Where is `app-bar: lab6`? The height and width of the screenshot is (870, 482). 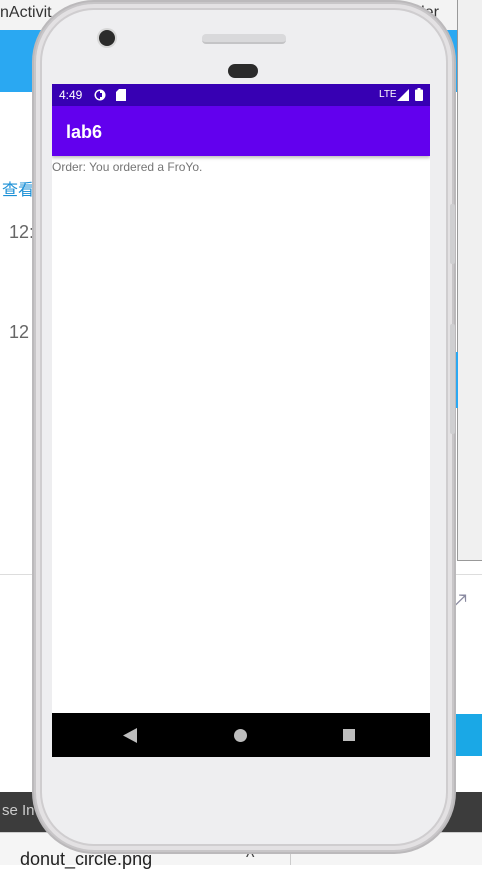 app-bar: lab6 is located at coordinates (241, 131).